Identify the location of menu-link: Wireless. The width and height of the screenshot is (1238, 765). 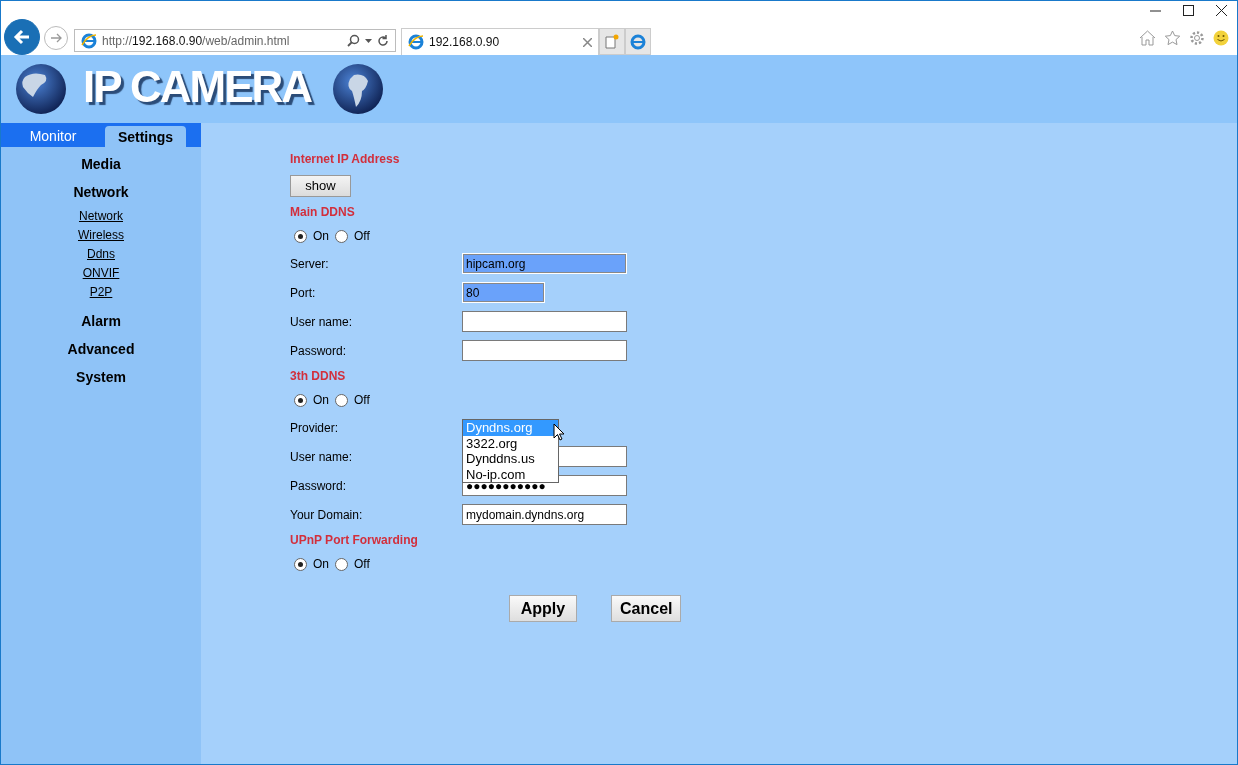
(101, 235).